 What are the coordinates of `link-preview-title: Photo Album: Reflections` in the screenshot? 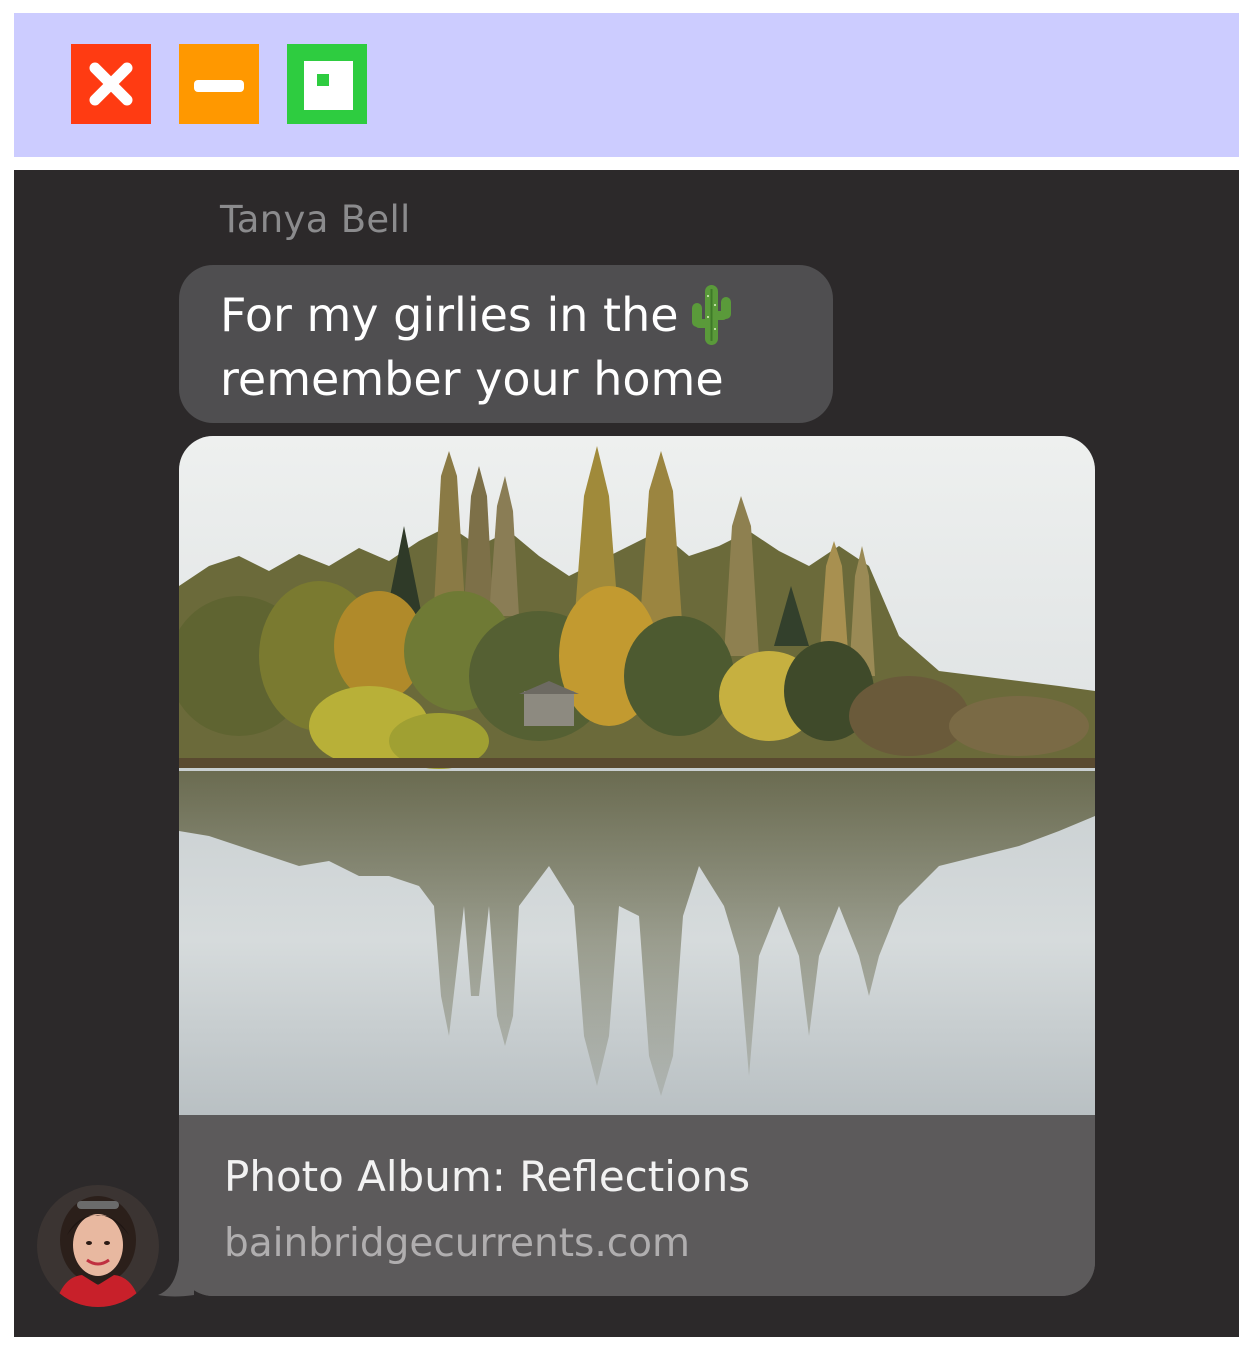 It's located at (487, 1176).